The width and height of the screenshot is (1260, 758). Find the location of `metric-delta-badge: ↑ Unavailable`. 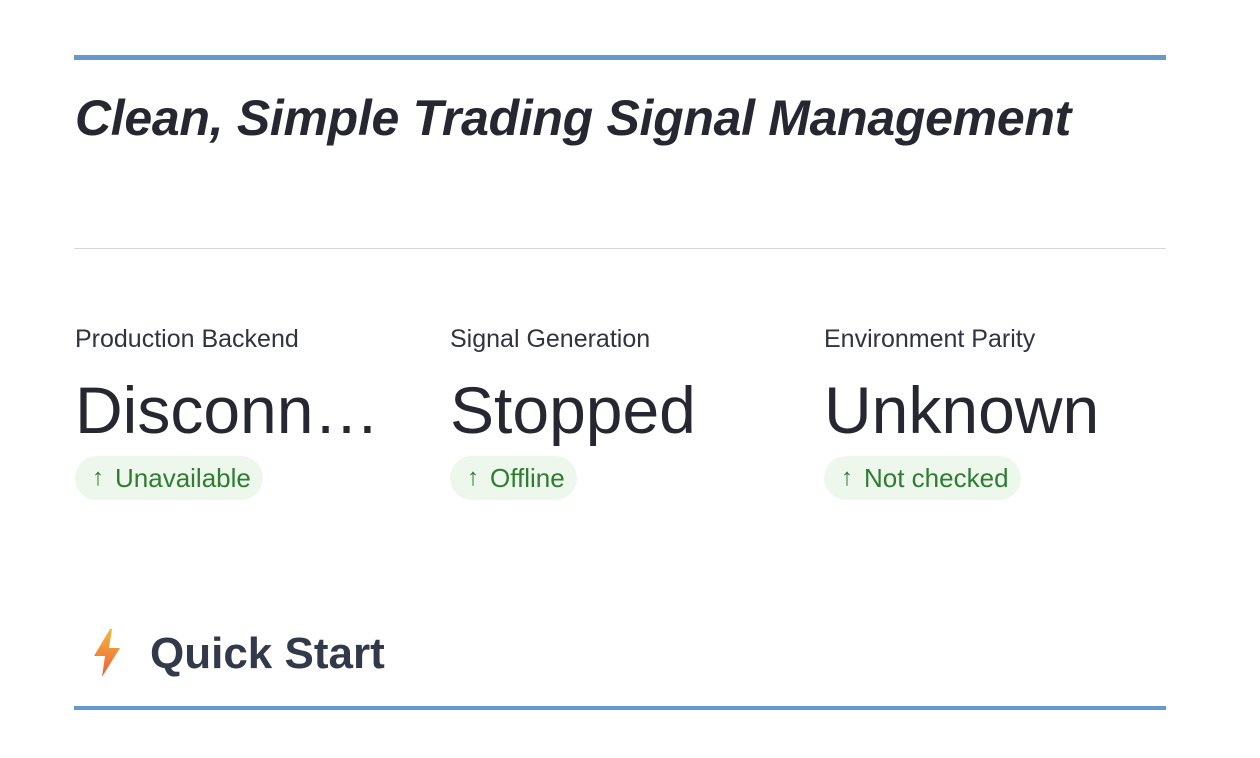

metric-delta-badge: ↑ Unavailable is located at coordinates (169, 478).